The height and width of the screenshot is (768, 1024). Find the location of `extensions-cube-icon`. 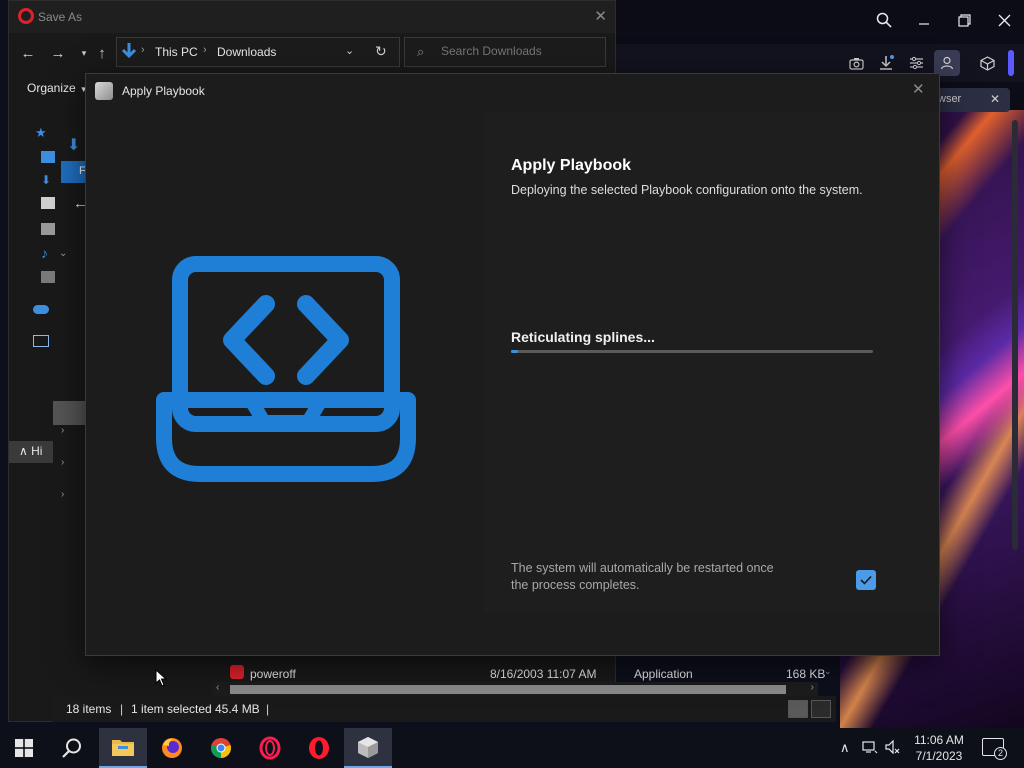

extensions-cube-icon is located at coordinates (987, 63).